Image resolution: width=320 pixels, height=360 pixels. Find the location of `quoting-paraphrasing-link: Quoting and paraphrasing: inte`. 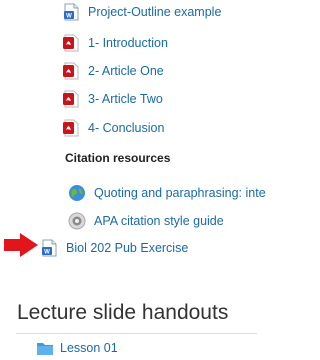

quoting-paraphrasing-link: Quoting and paraphrasing: inte is located at coordinates (167, 193).